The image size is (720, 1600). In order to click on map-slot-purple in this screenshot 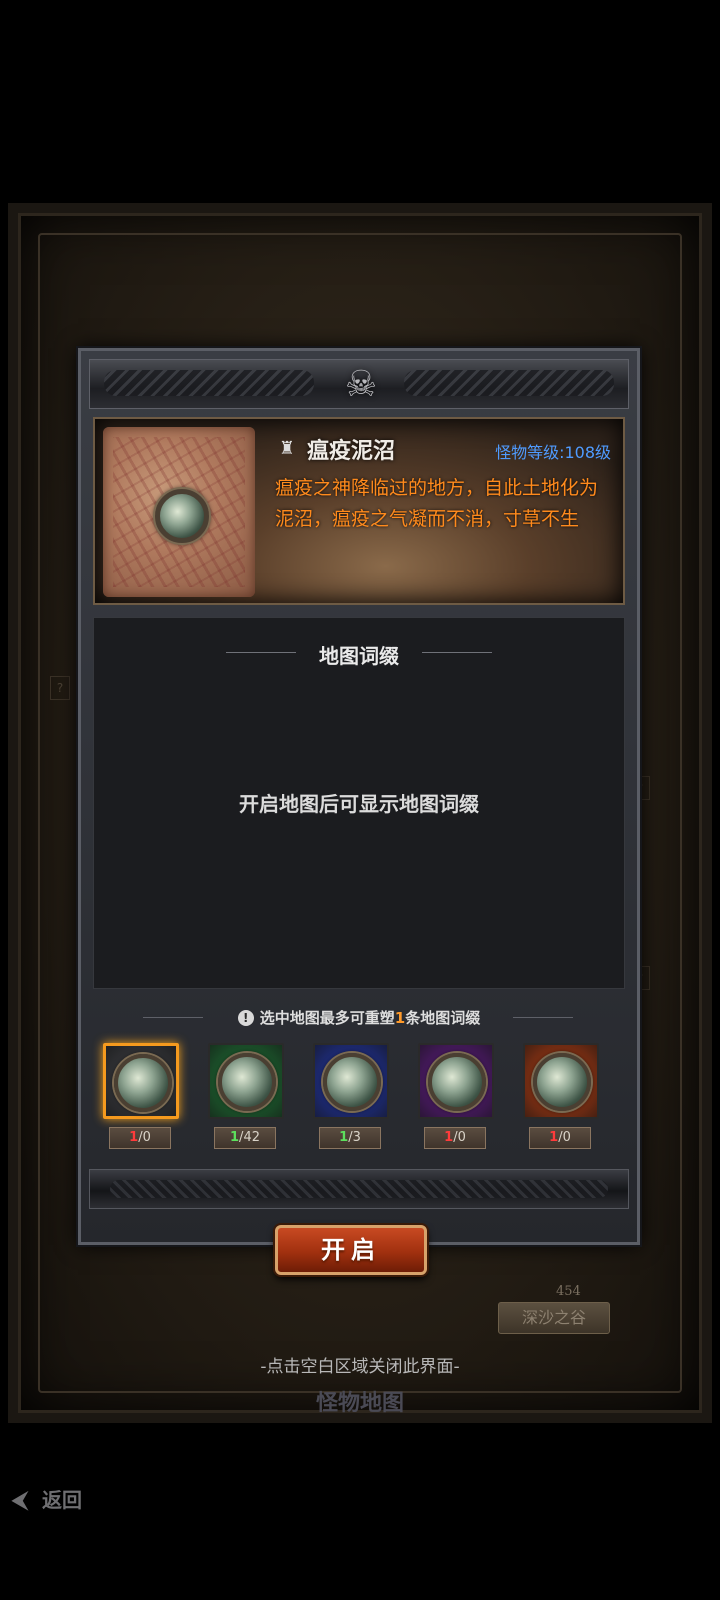, I will do `click(456, 1081)`.